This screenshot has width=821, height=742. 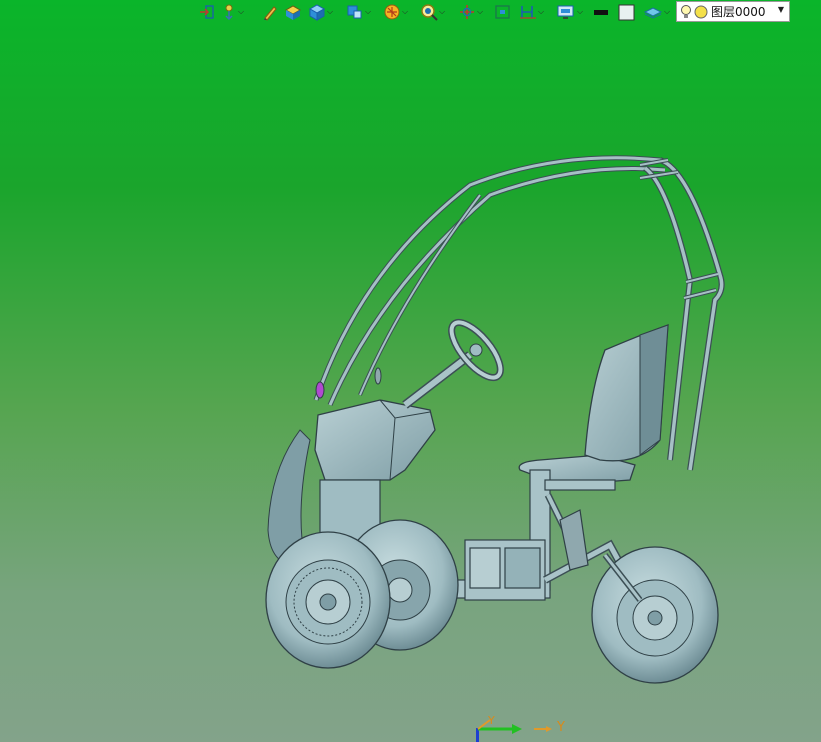 I want to click on dashboard-body, so click(x=375, y=440).